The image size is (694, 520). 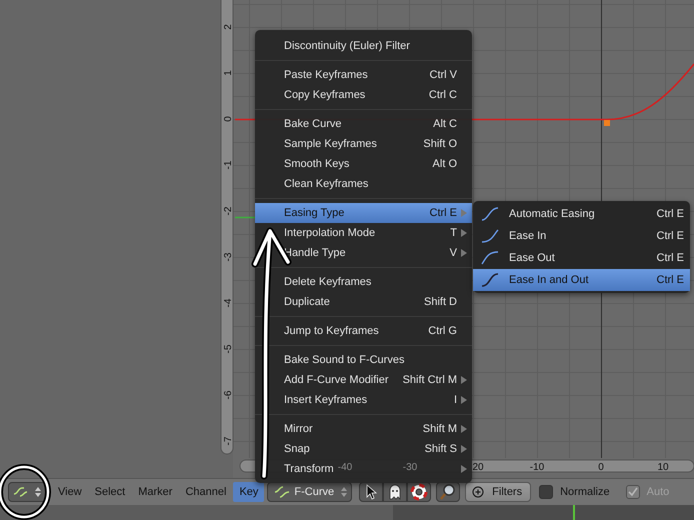 What do you see at coordinates (581, 280) in the screenshot?
I see `menu-item: Ease In and Out Ctrl E` at bounding box center [581, 280].